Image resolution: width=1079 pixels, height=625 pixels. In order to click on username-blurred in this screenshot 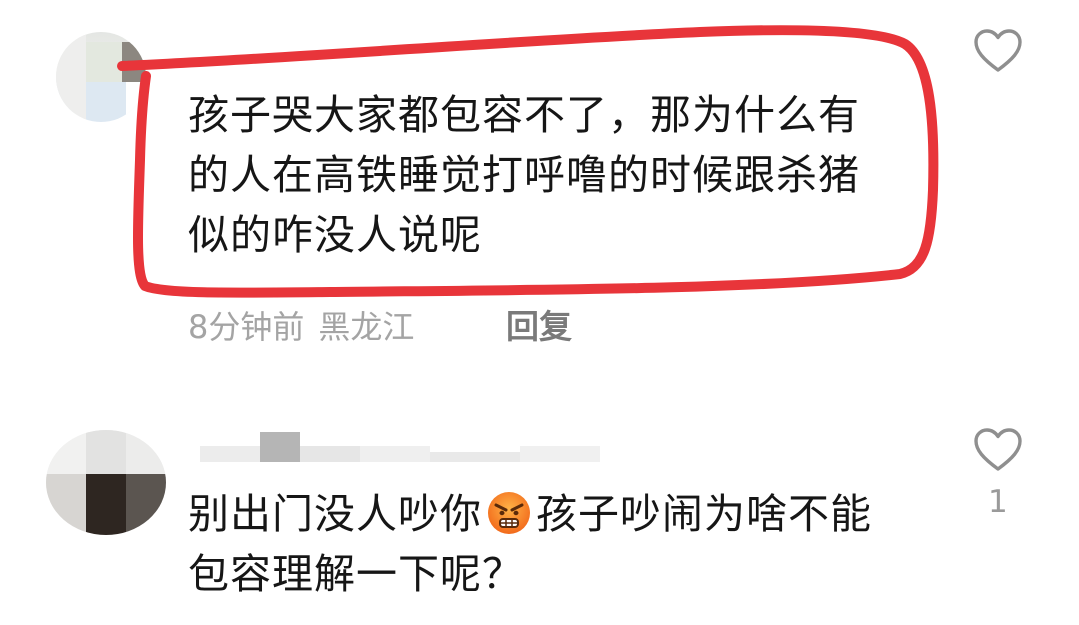, I will do `click(405, 452)`.